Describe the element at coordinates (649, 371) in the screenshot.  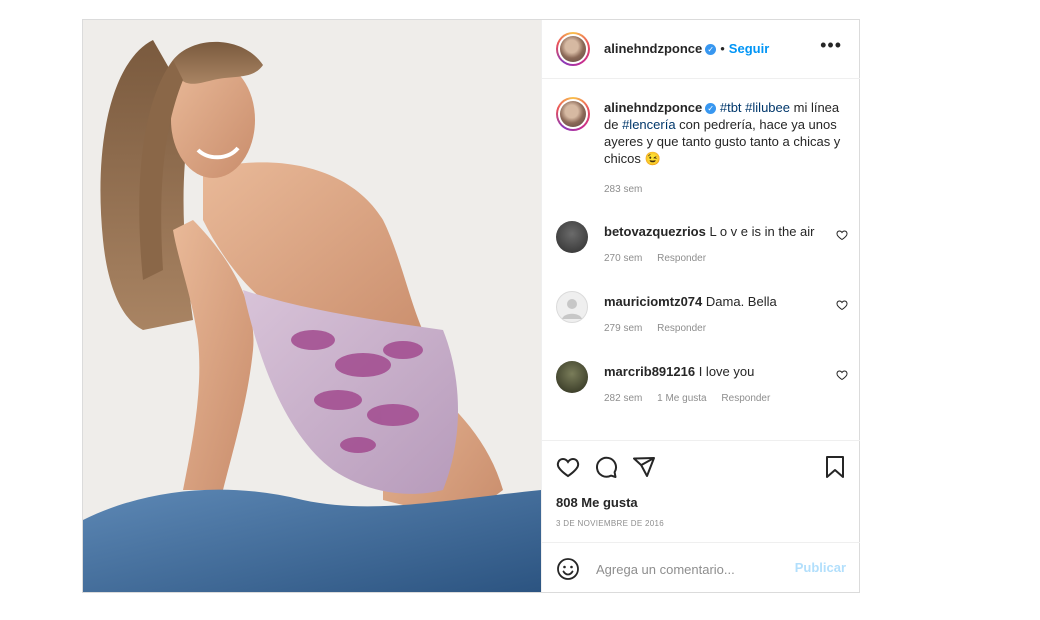
I see `commenter-username: marcrib891216` at that location.